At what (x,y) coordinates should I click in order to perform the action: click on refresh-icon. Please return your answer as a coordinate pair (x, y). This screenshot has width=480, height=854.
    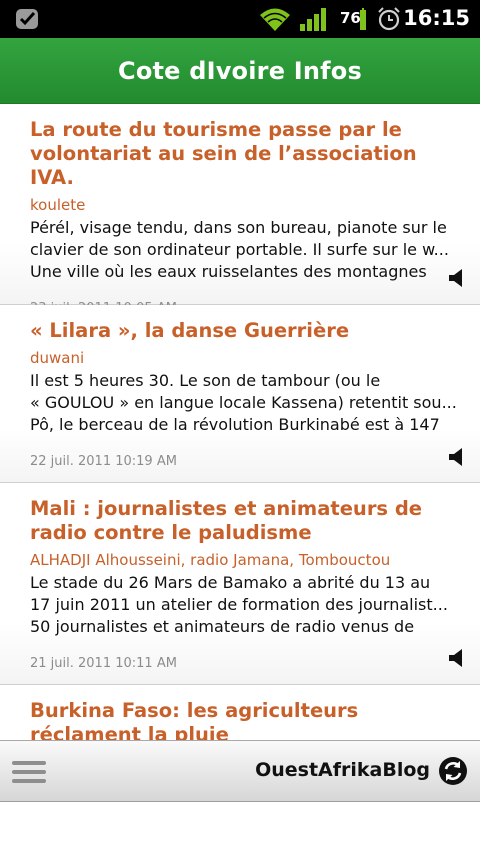
    Looking at the image, I should click on (453, 771).